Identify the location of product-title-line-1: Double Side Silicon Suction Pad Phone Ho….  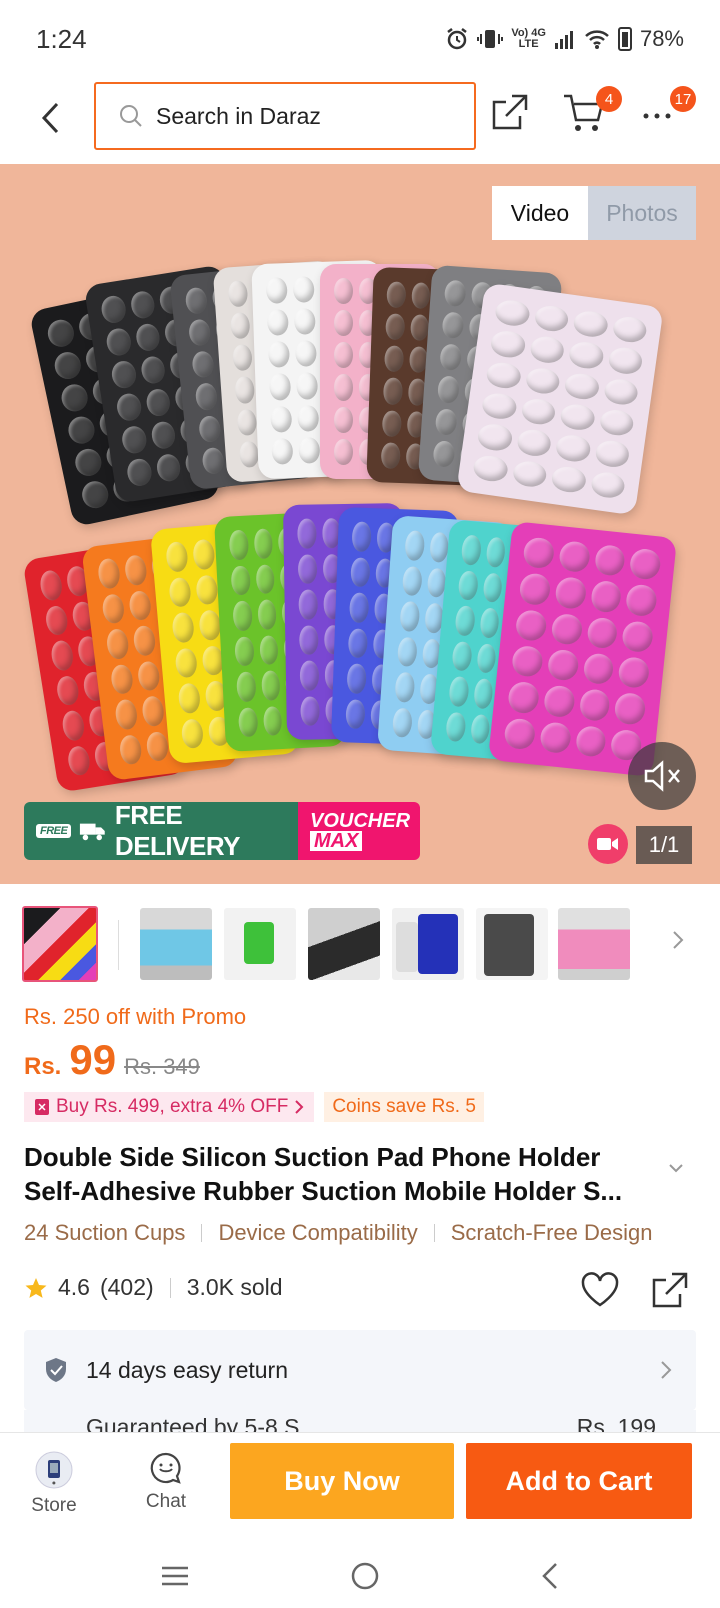
(312, 1157).